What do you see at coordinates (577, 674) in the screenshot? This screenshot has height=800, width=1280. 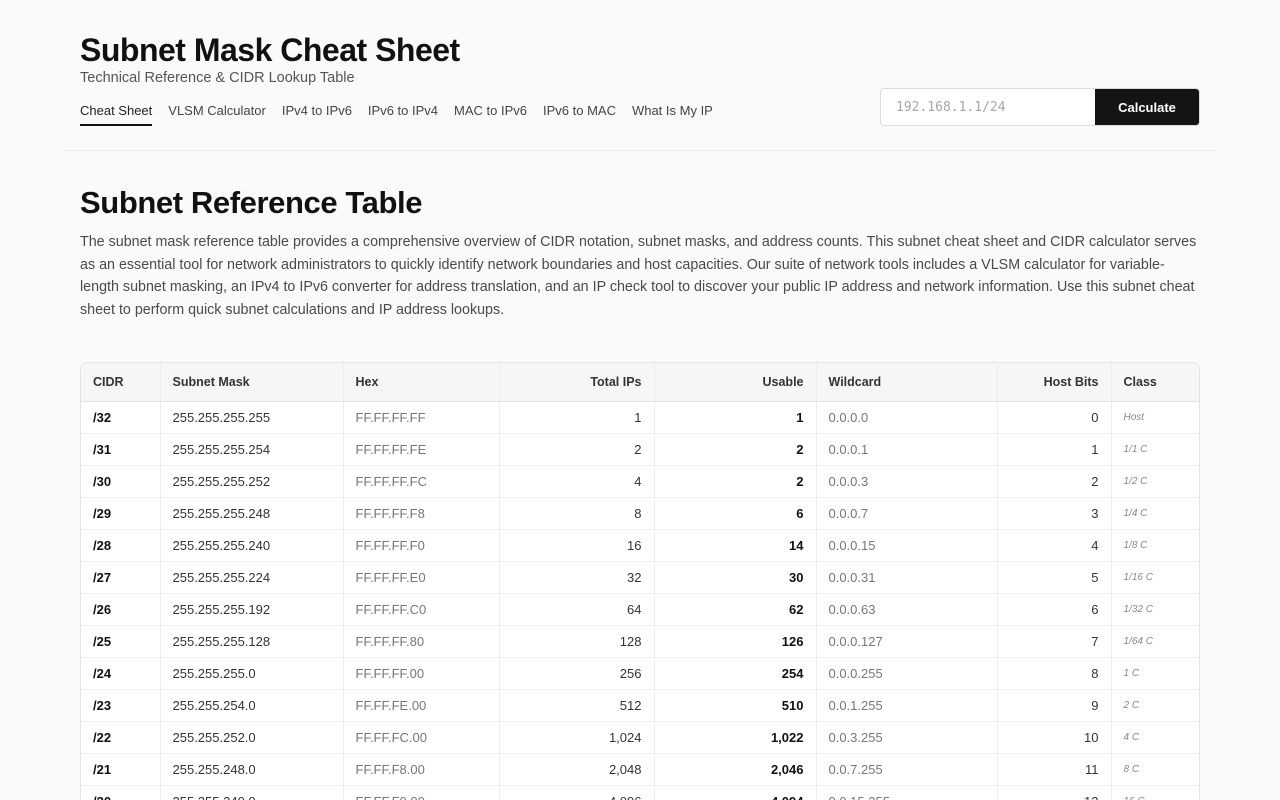 I see `cell-total-ips: 256` at bounding box center [577, 674].